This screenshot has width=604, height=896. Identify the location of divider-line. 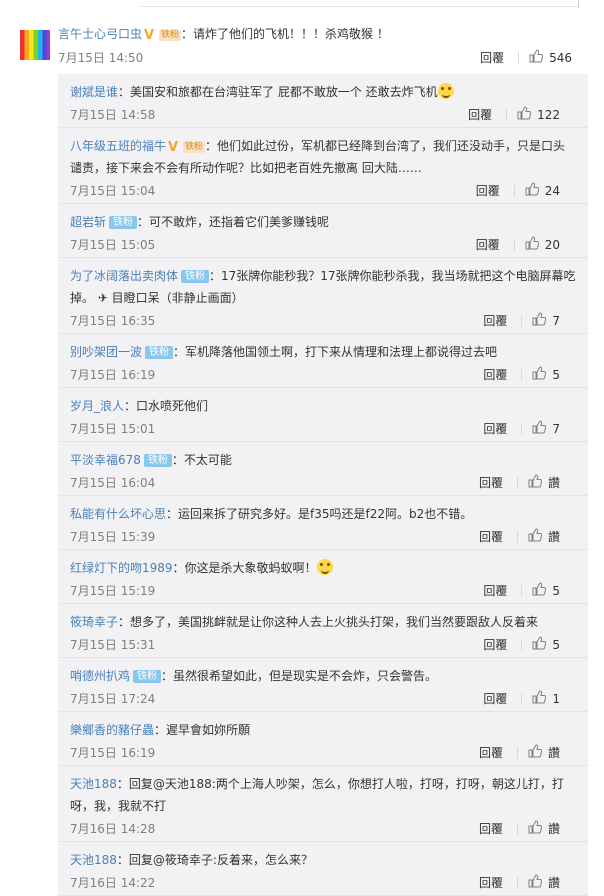
(360, 6).